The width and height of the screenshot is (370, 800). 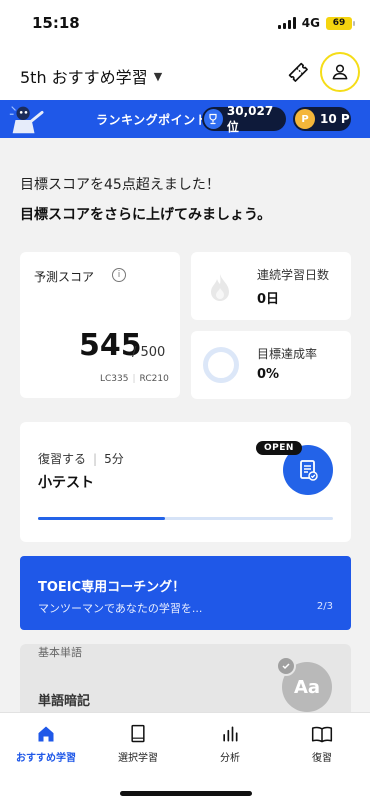 I want to click on open-book-icon, so click(x=322, y=734).